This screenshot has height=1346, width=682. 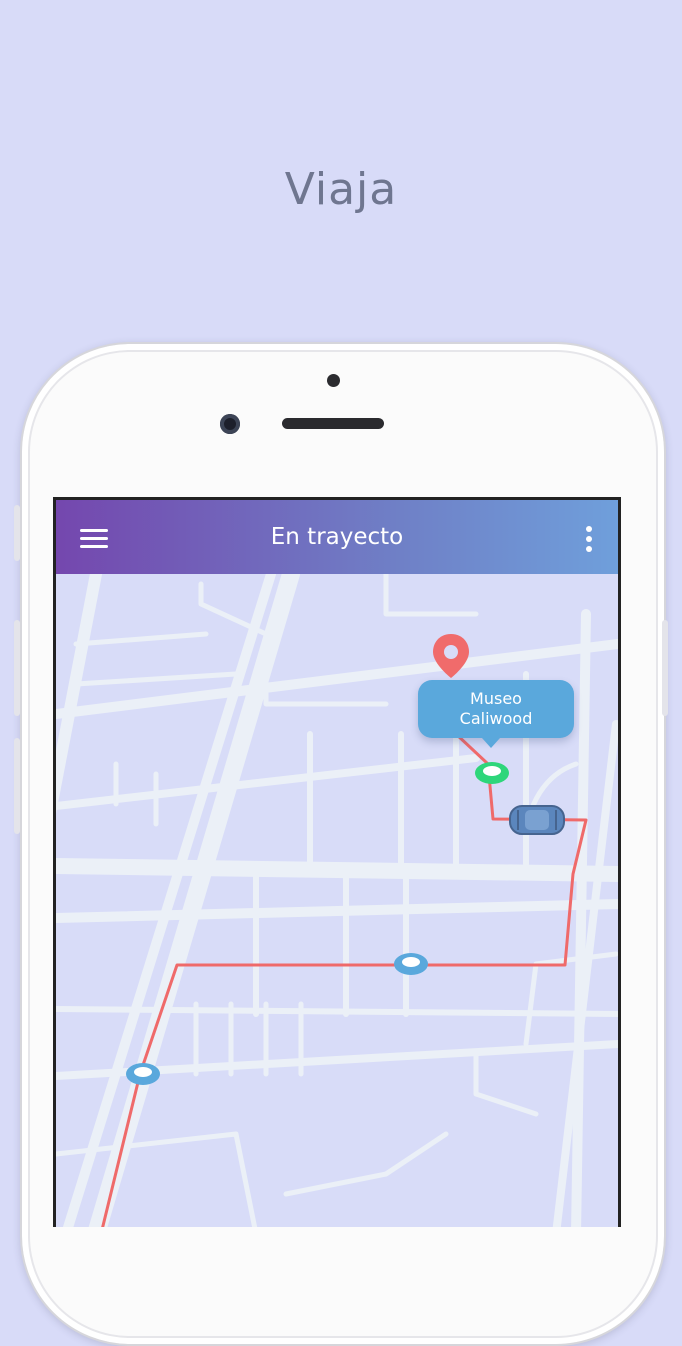 What do you see at coordinates (17, 786) in the screenshot?
I see `phone-volume-down` at bounding box center [17, 786].